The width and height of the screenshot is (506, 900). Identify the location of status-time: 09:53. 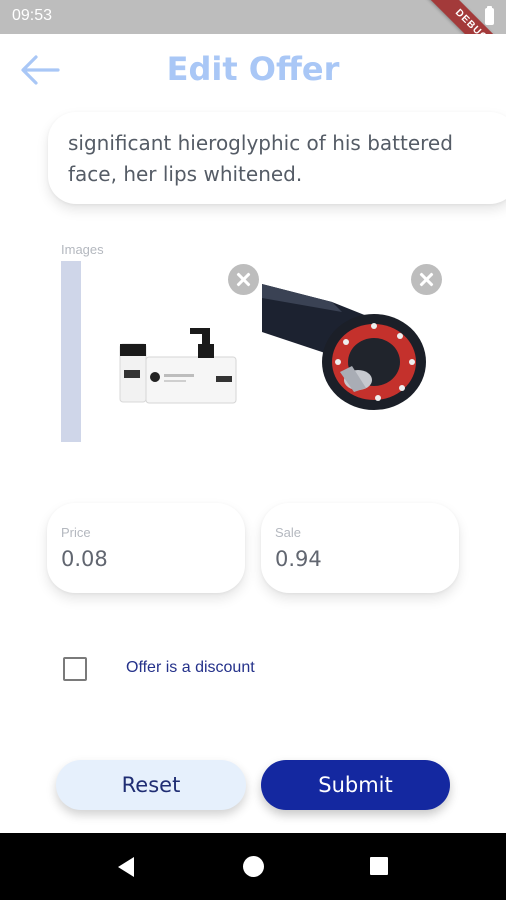
(32, 15).